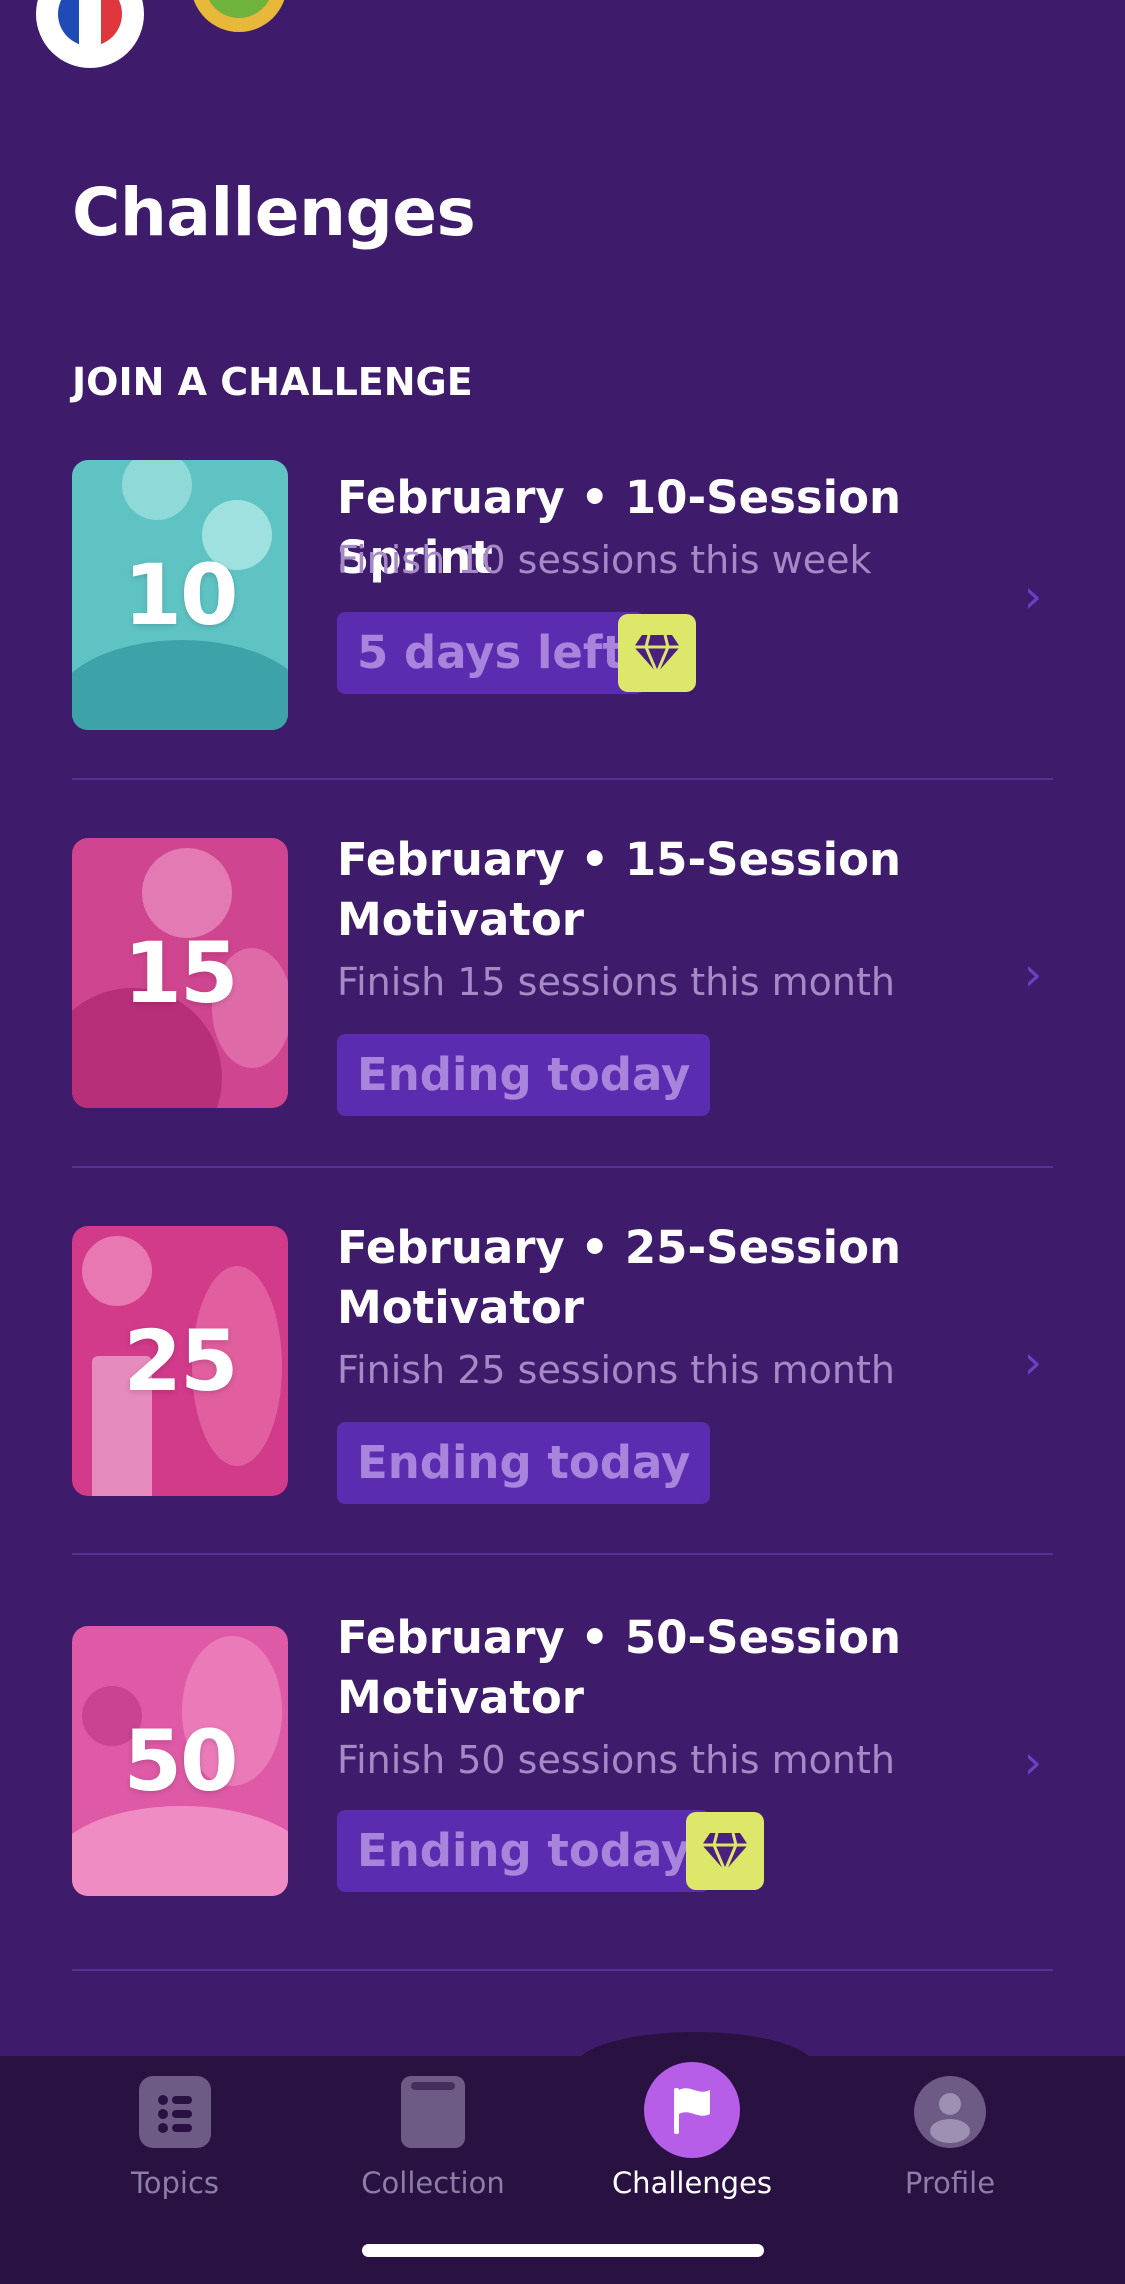  Describe the element at coordinates (90, 34) in the screenshot. I see `french-flag-avatar` at that location.